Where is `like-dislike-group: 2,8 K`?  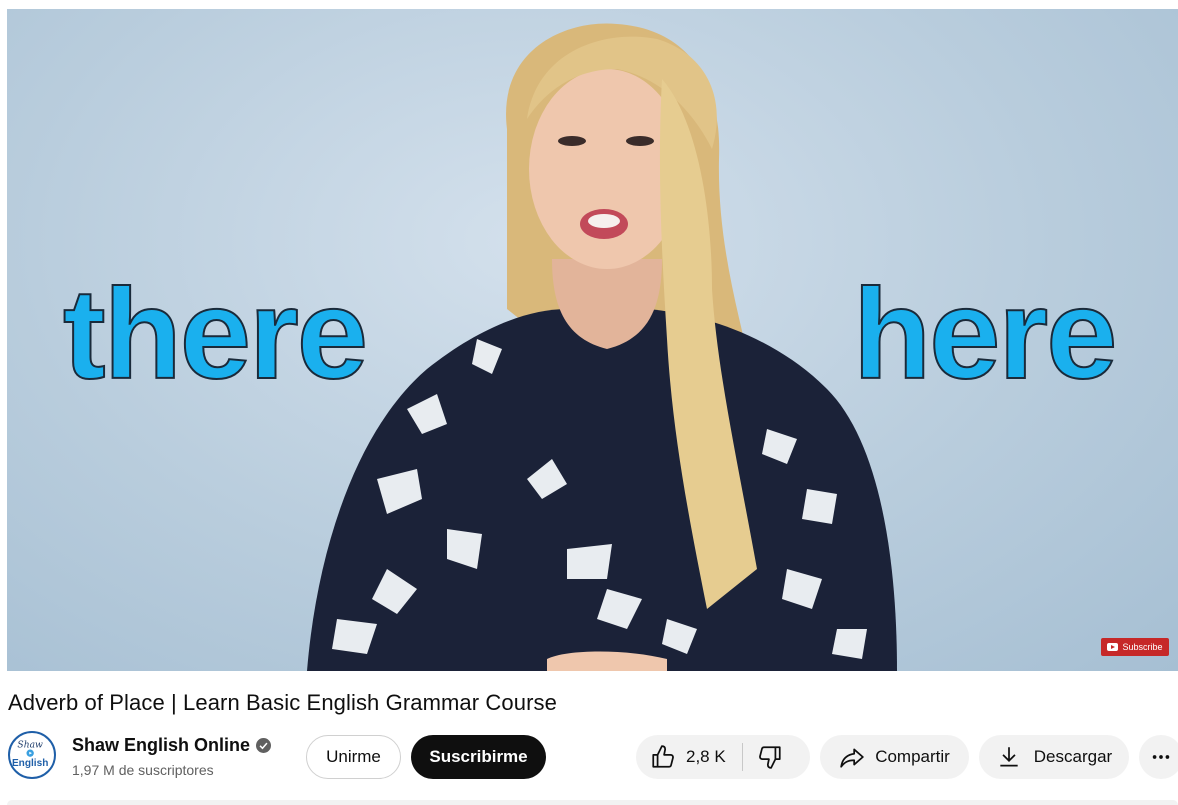
like-dislike-group: 2,8 K is located at coordinates (723, 757).